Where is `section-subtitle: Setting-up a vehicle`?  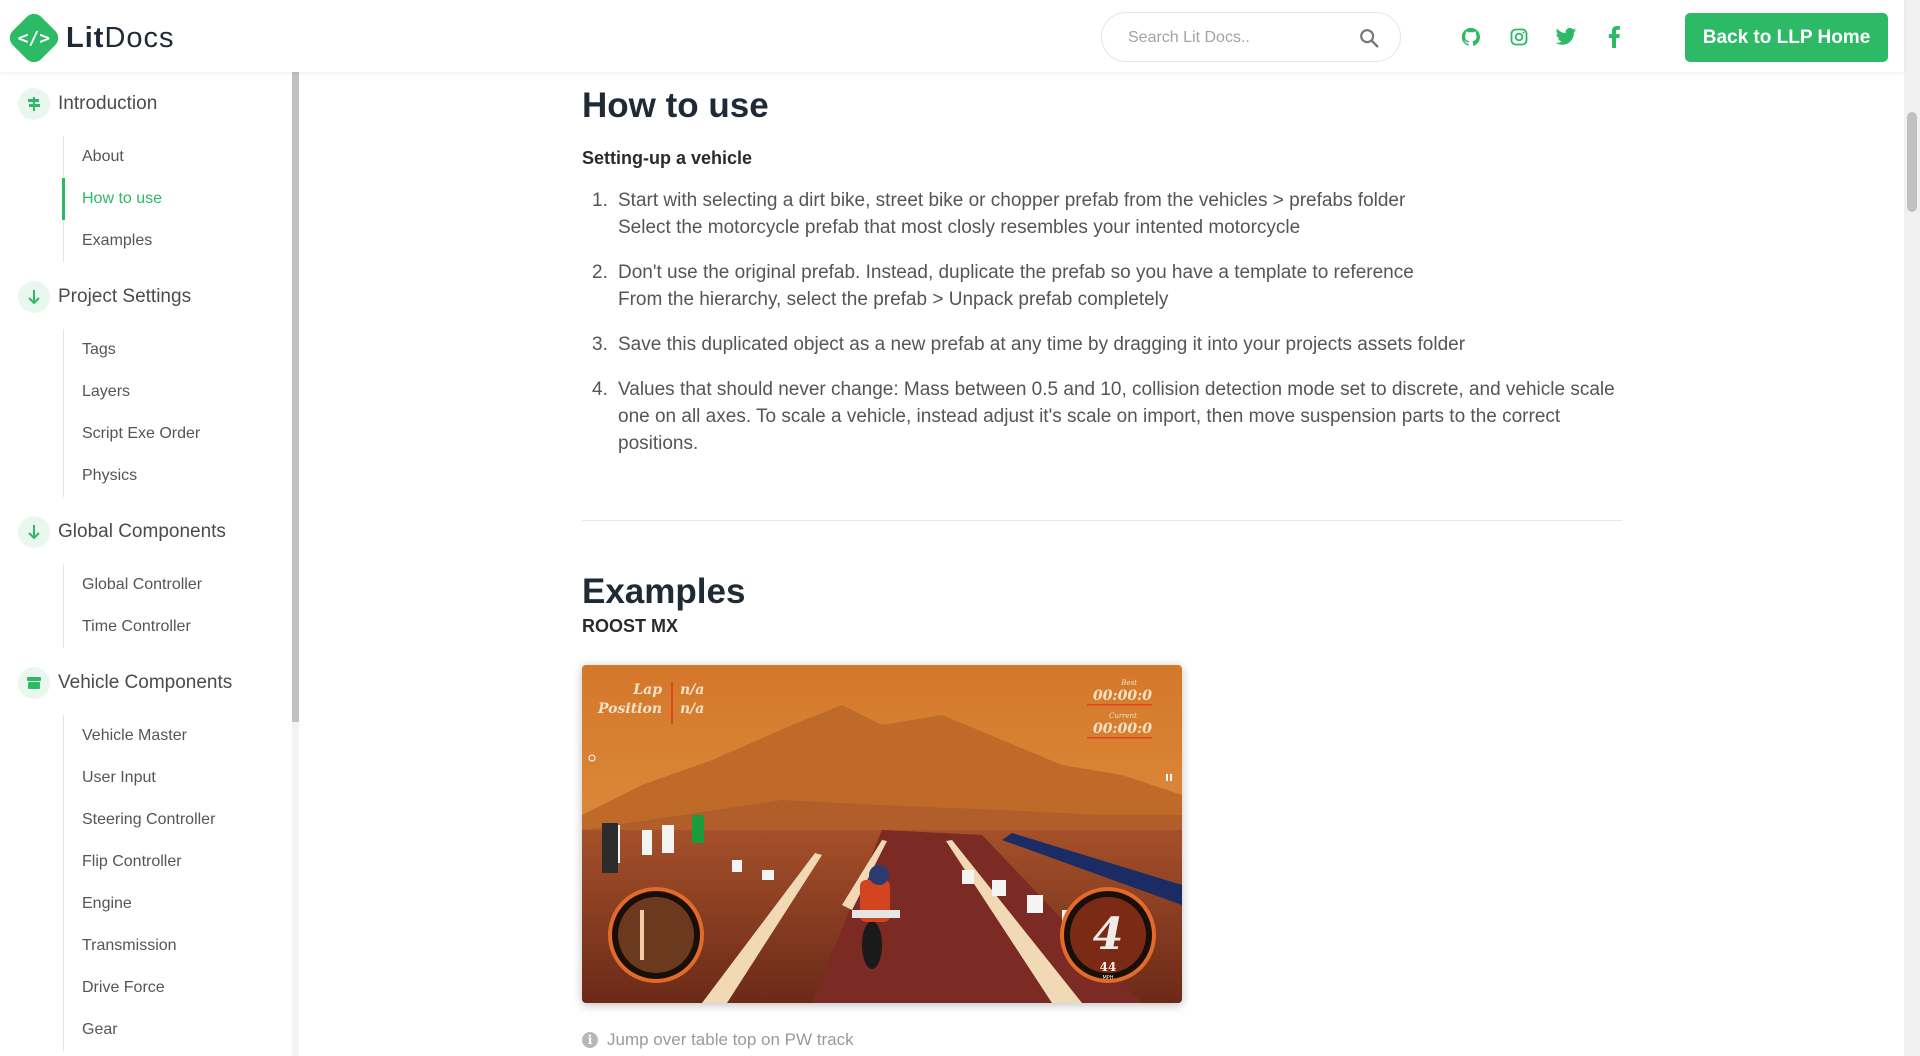 section-subtitle: Setting-up a vehicle is located at coordinates (667, 158).